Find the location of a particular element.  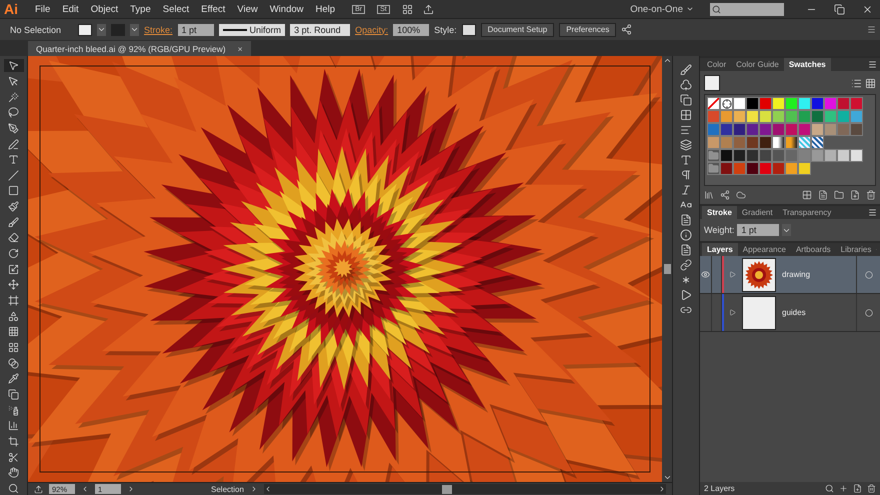

style-swatch is located at coordinates (469, 30).